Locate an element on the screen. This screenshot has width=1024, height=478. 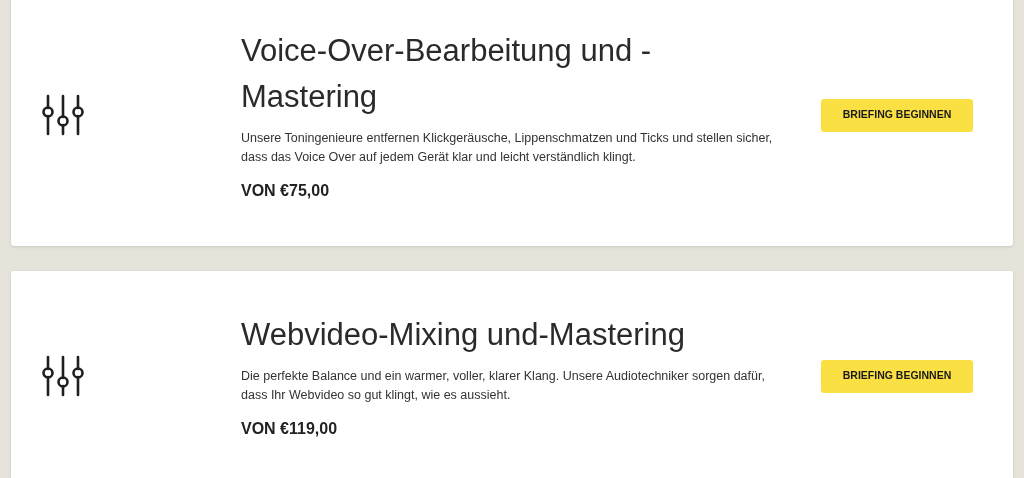
price: VON €119,00 is located at coordinates (290, 428).